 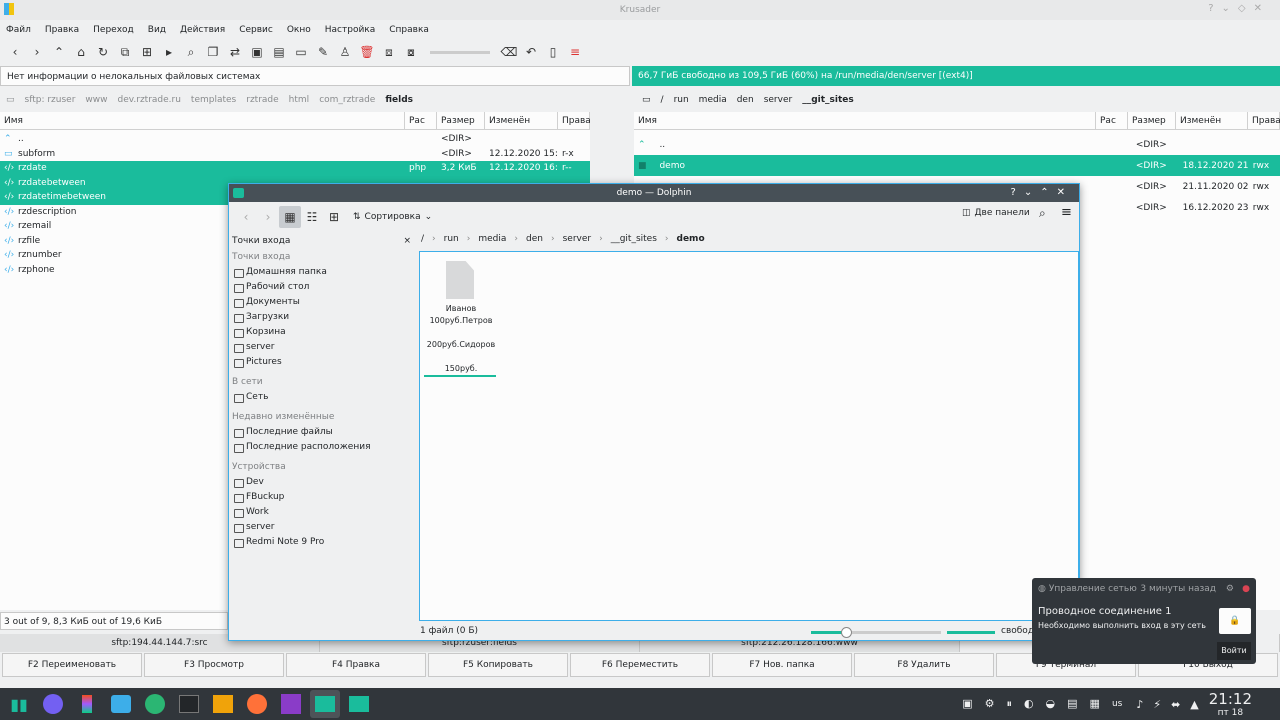 What do you see at coordinates (323, 287) in the screenshot?
I see `places-item: Рабочий стол` at bounding box center [323, 287].